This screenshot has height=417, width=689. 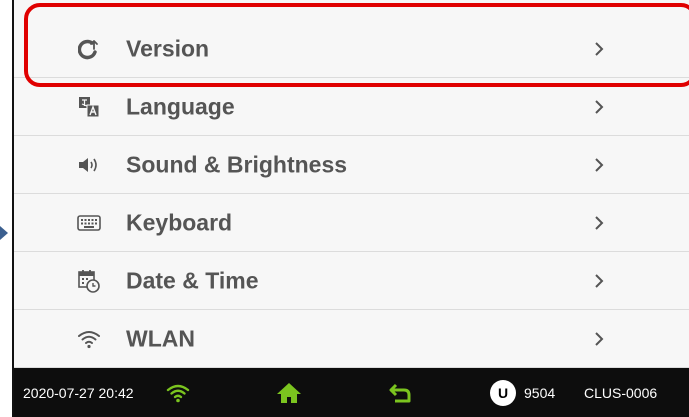 I want to click on user-badge-icon: U, so click(x=503, y=392).